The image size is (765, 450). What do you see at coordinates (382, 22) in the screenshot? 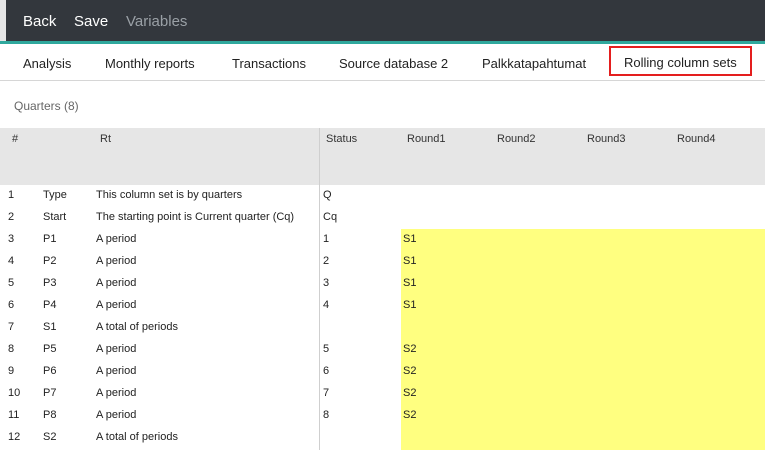
I see `top-toolbar: Back Save Variables` at bounding box center [382, 22].